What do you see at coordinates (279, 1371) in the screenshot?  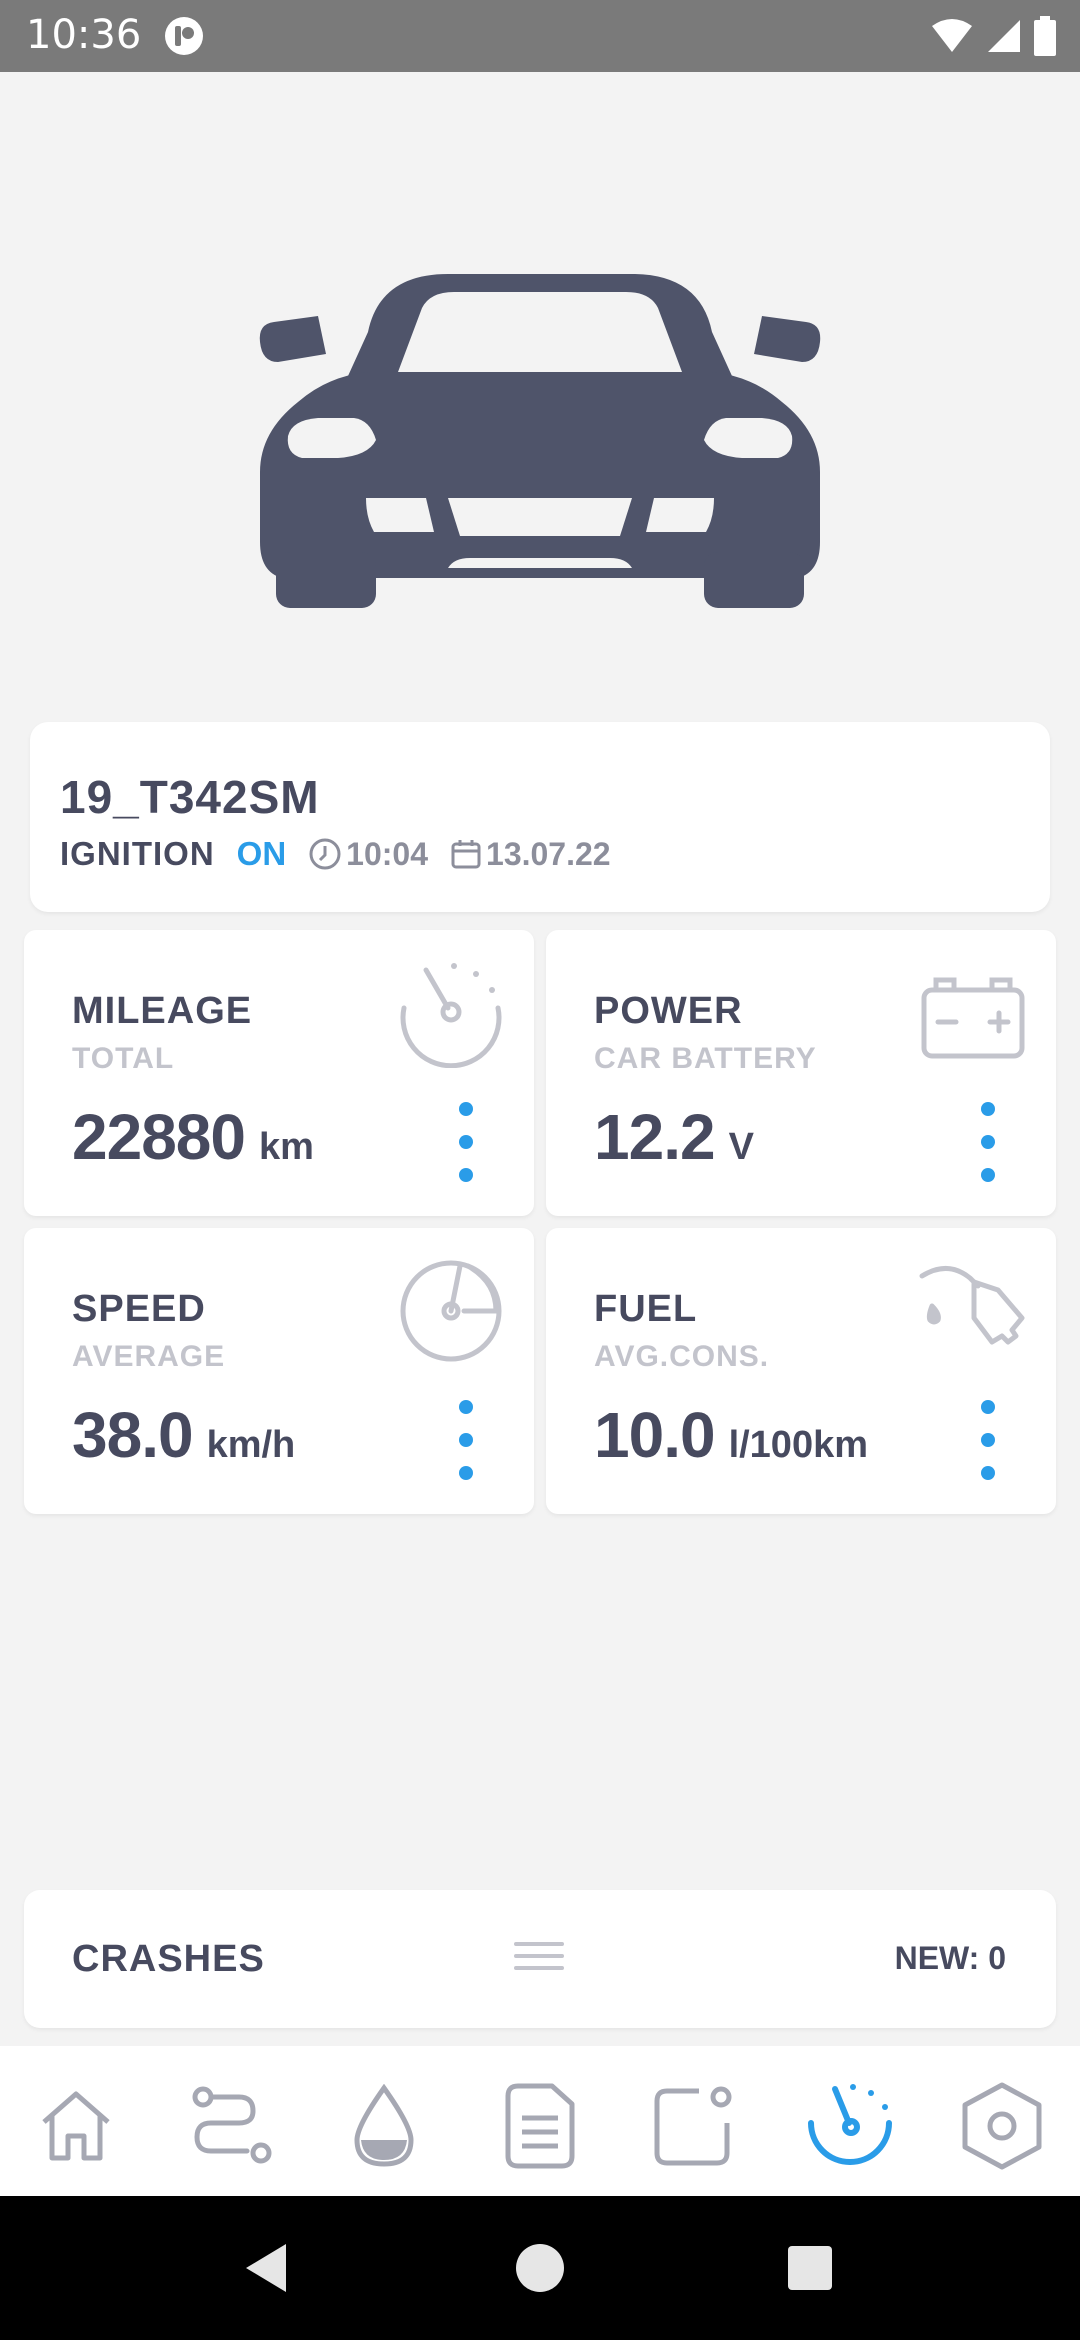 I see `speed-tile: SPEED AVERAGE 38.0 km/h` at bounding box center [279, 1371].